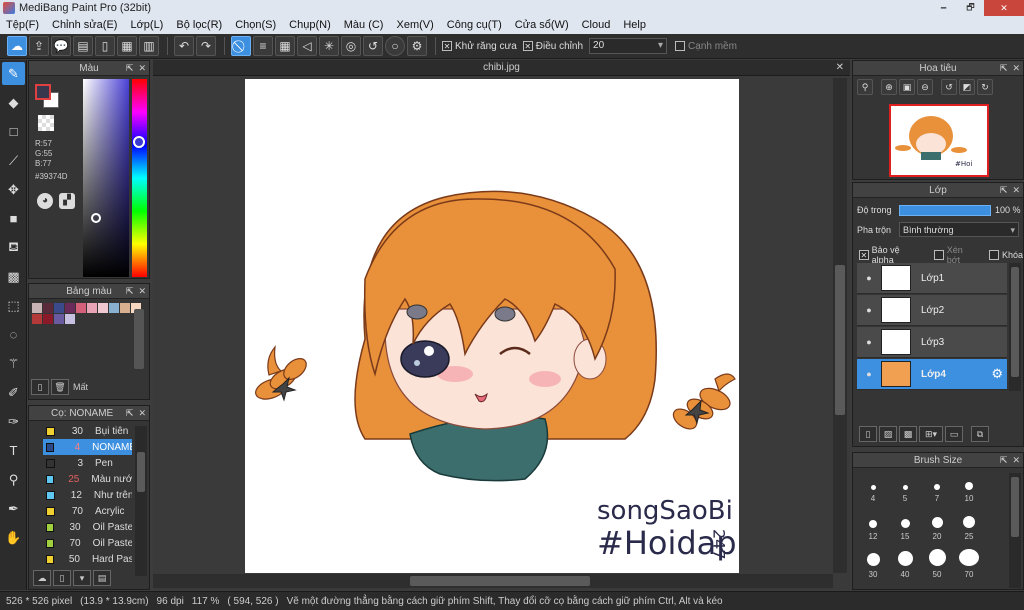  Describe the element at coordinates (40, 387) in the screenshot. I see `add-palette-icon: ▯` at that location.